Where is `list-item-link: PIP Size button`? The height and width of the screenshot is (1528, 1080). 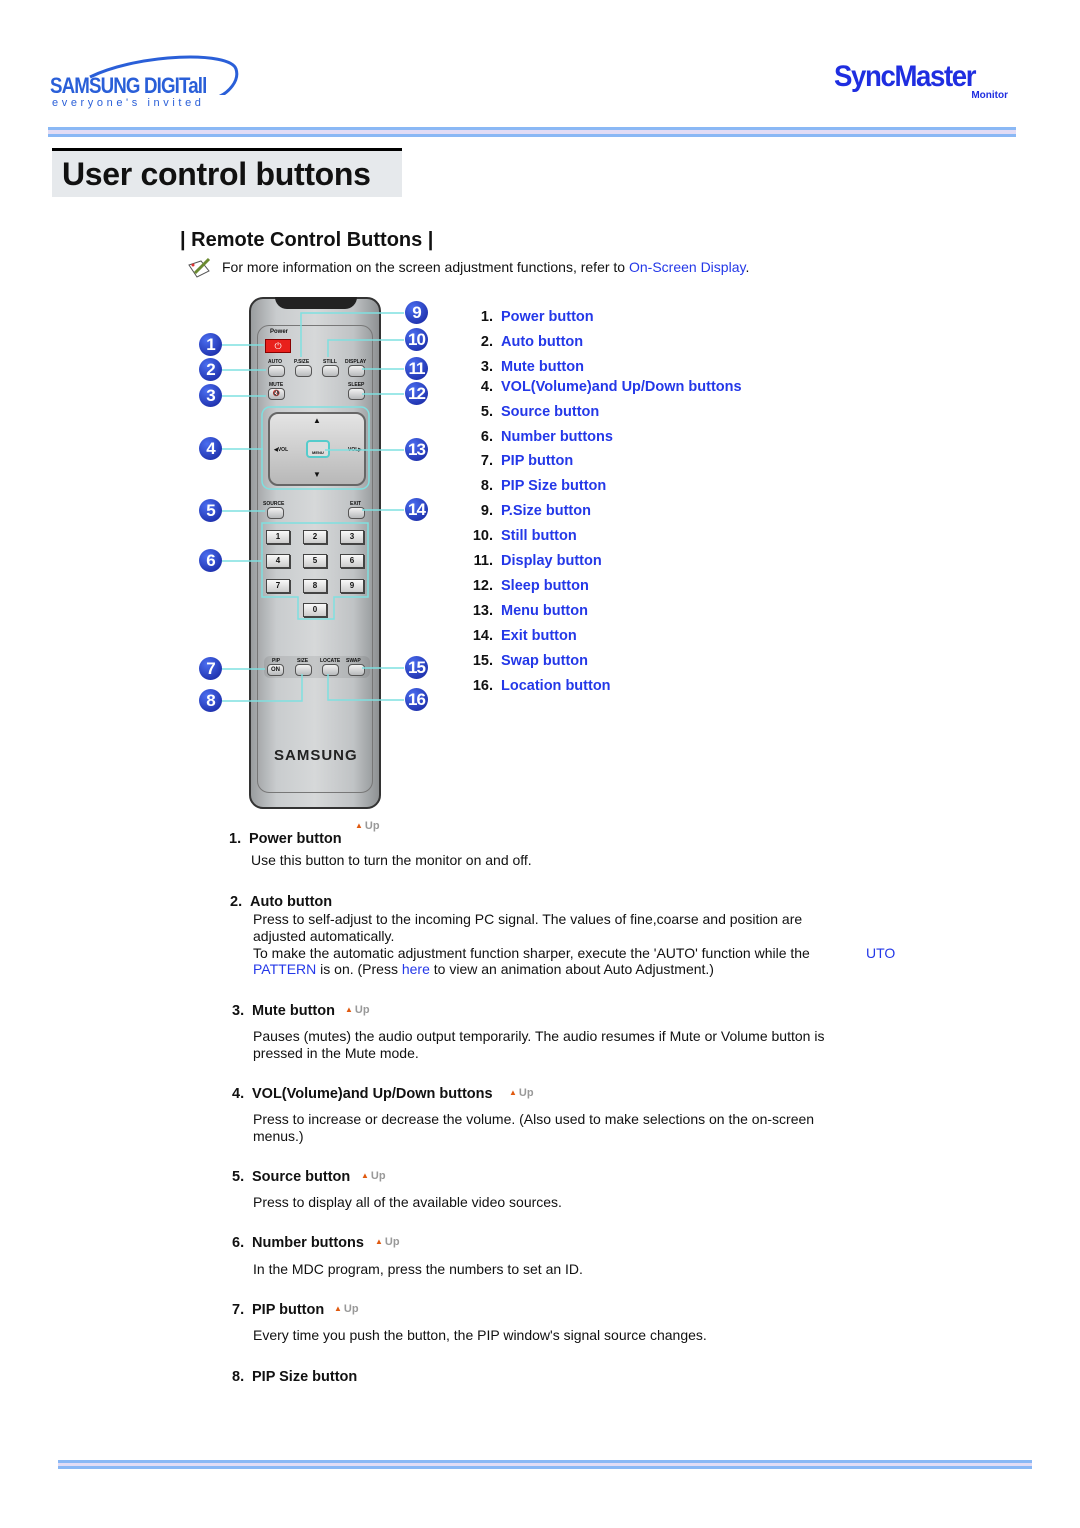
list-item-link: PIP Size button is located at coordinates (553, 486).